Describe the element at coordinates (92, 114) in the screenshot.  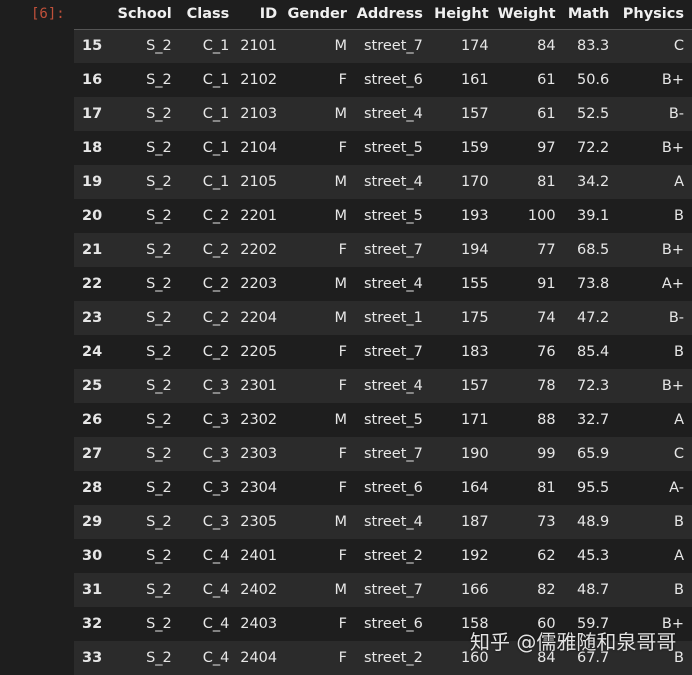
I see `row-index: 17` at that location.